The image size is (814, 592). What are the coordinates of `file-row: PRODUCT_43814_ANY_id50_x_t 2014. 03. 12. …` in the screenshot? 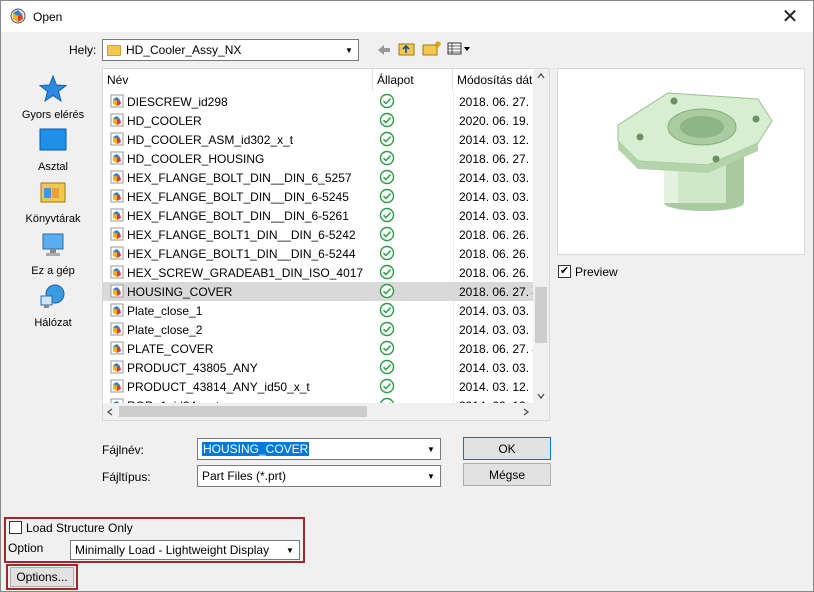 It's located at (319, 386).